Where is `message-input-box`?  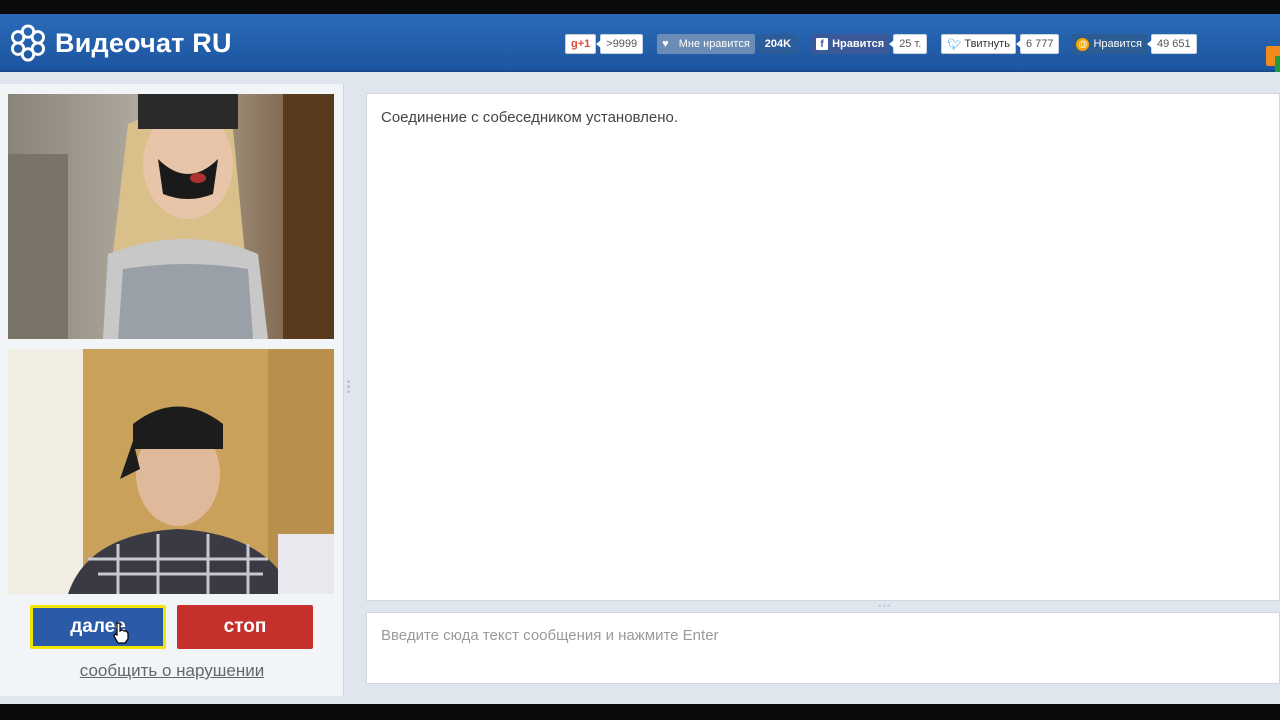
message-input-box is located at coordinates (823, 648).